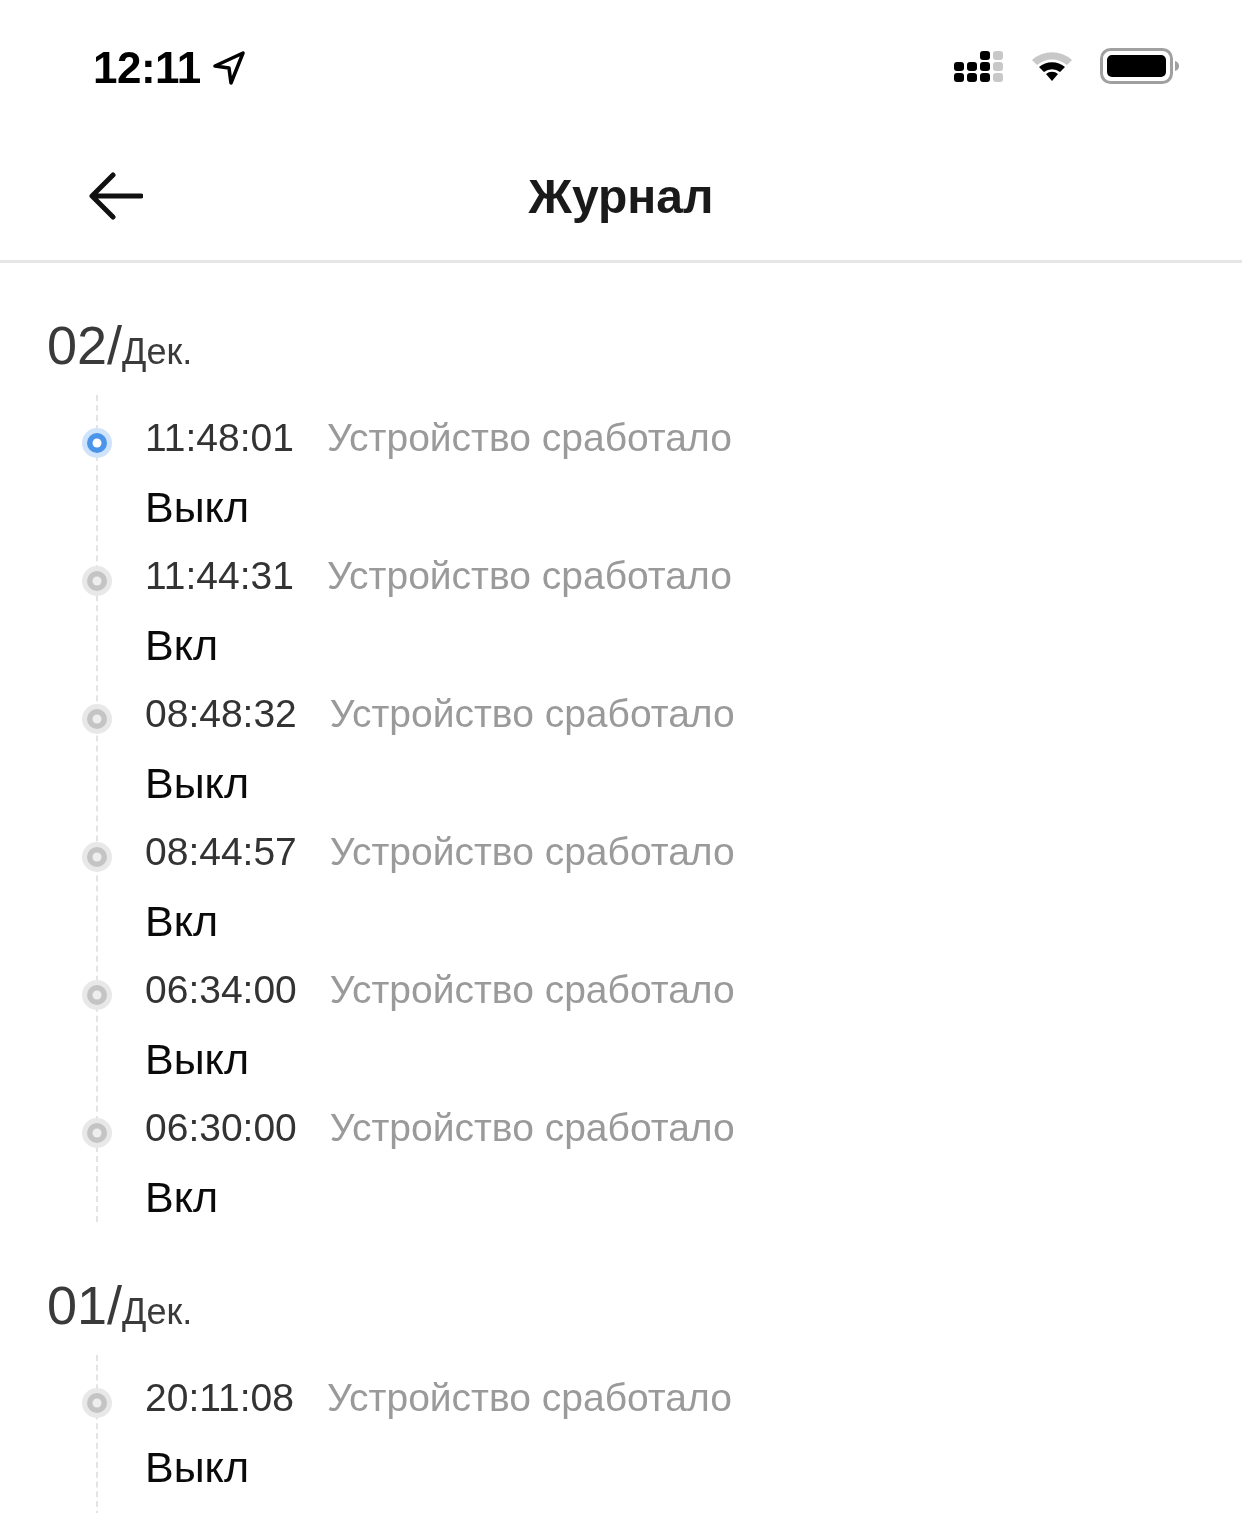  Describe the element at coordinates (219, 576) in the screenshot. I see `event-time: 11:44:31` at that location.